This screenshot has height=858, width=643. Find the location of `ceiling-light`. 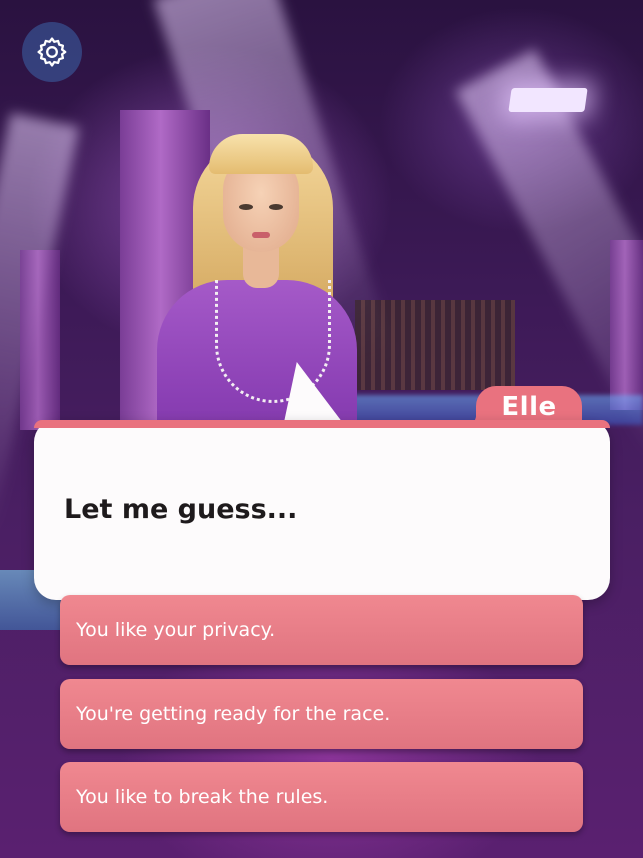

ceiling-light is located at coordinates (548, 100).